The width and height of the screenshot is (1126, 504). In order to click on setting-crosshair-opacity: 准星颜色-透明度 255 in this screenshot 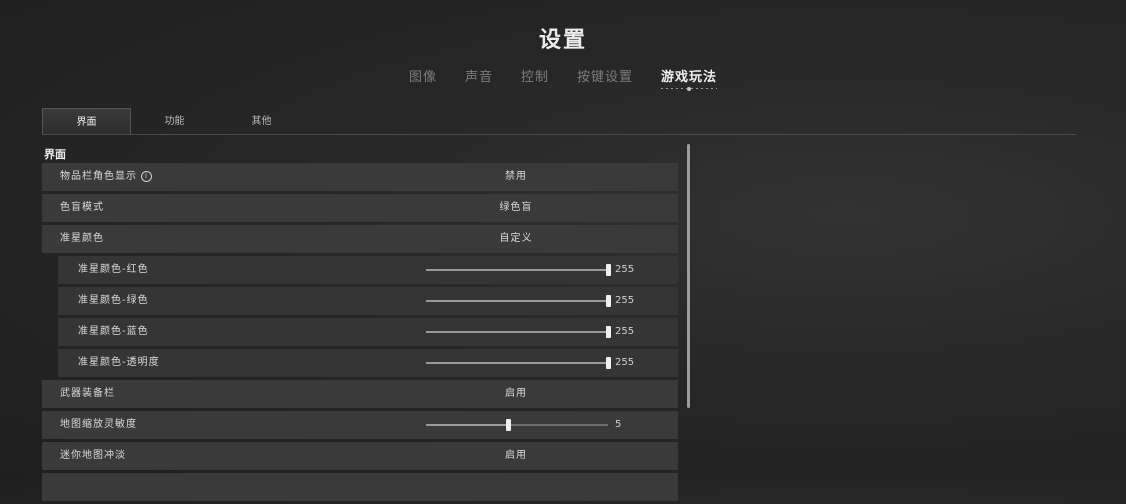, I will do `click(368, 363)`.